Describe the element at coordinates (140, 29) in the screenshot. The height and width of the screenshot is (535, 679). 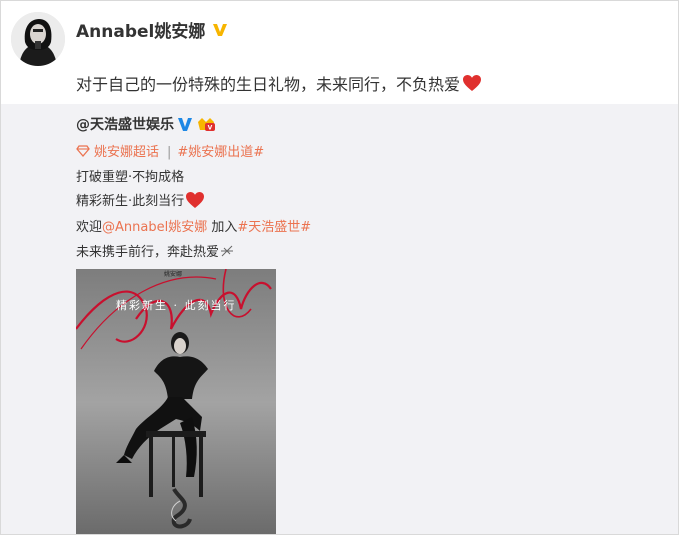
I see `author-name: Annabel姚安娜` at that location.